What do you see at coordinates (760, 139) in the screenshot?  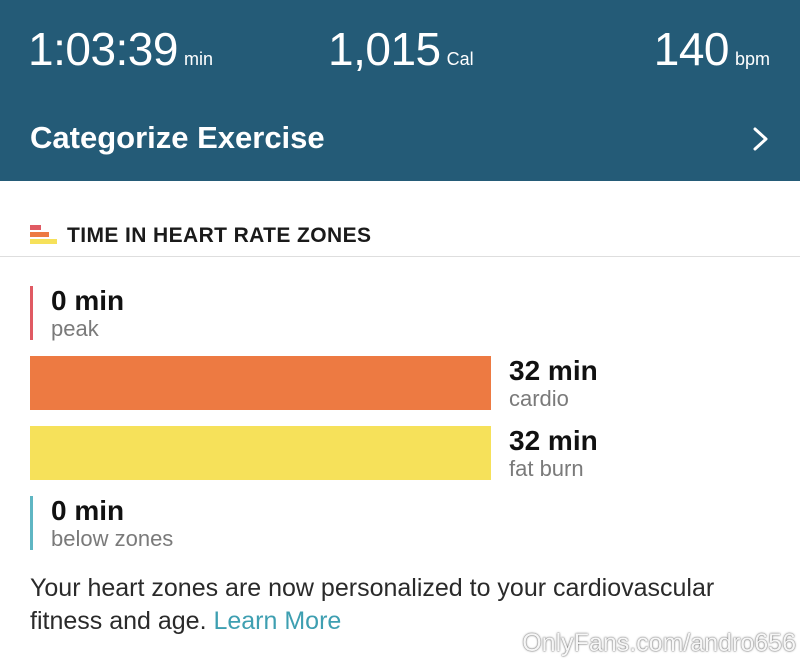 I see `chevron-right-icon` at bounding box center [760, 139].